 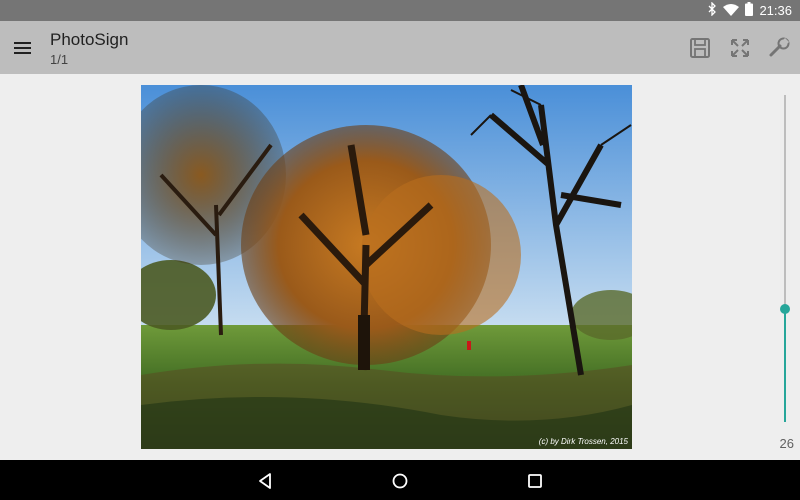 I want to click on recents-icon, so click(x=535, y=481).